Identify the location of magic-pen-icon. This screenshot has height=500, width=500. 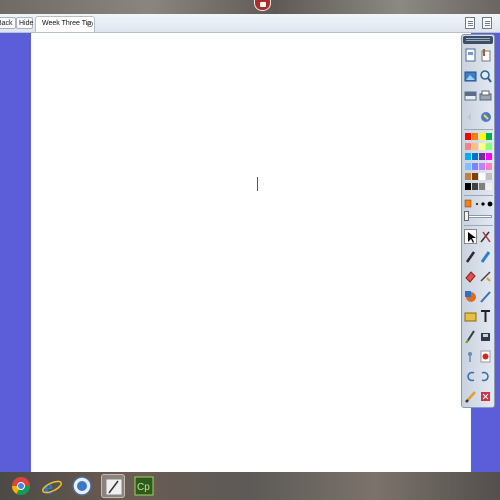
(485, 236).